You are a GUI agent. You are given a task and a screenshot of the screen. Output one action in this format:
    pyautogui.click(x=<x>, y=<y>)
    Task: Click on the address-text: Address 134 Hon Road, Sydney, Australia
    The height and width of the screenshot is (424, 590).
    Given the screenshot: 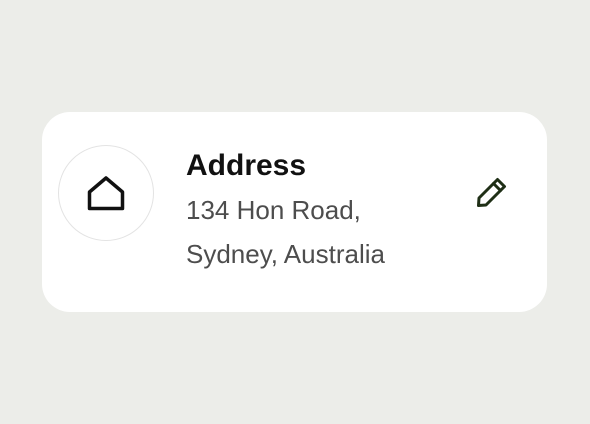 What is the action you would take?
    pyautogui.click(x=285, y=212)
    